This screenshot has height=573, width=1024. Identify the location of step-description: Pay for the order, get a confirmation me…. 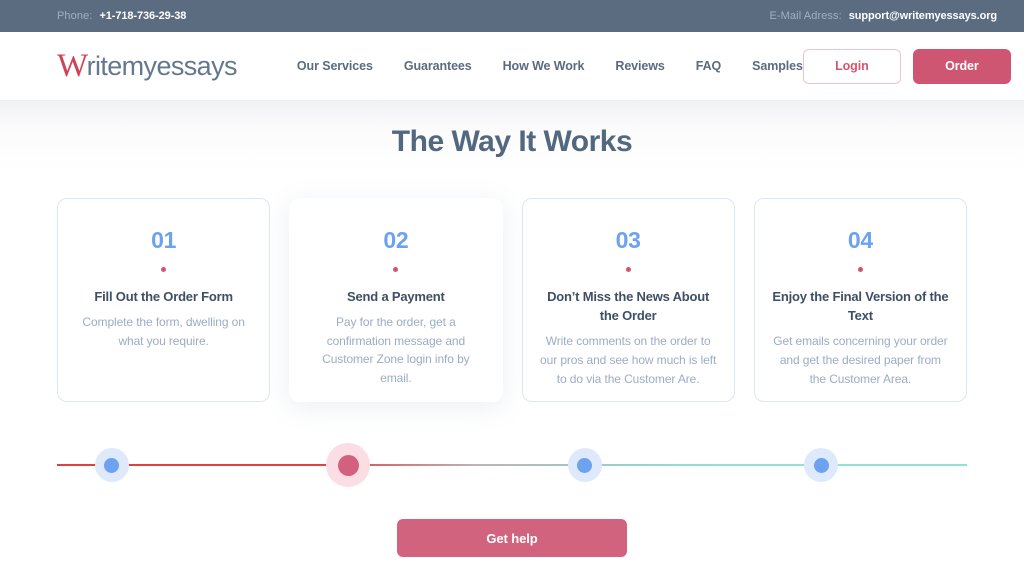
(396, 350).